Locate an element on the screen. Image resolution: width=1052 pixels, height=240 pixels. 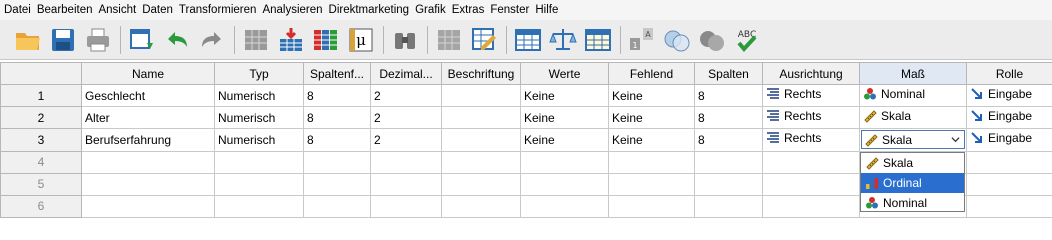
menu-datei: Datei is located at coordinates (17, 10).